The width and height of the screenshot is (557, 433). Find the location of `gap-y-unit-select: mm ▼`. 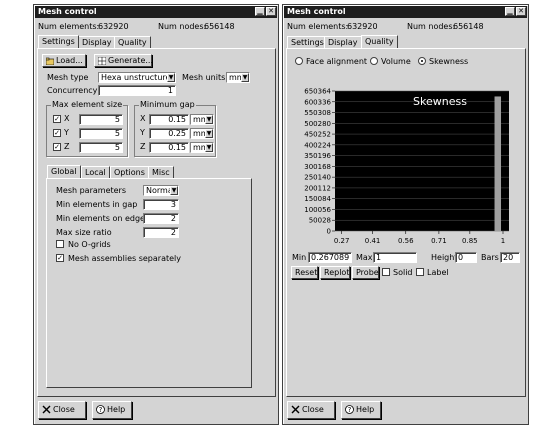

gap-y-unit-select: mm ▼ is located at coordinates (202, 133).